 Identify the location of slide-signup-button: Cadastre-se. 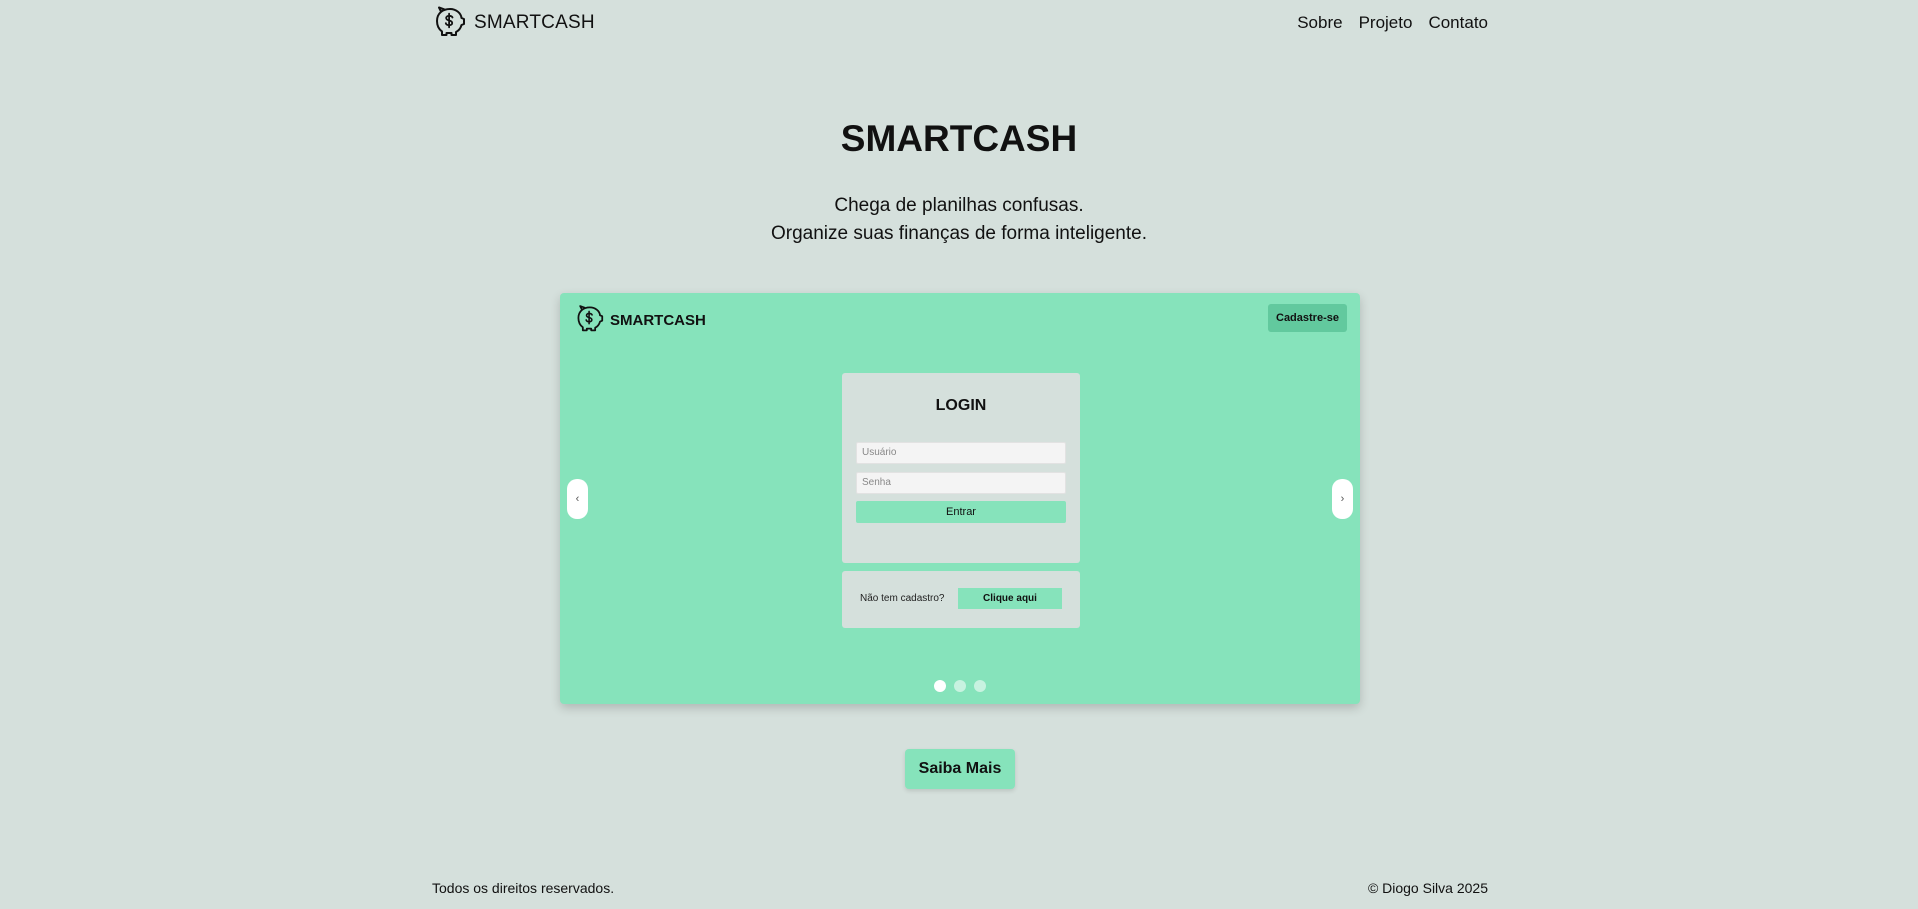
(1307, 318).